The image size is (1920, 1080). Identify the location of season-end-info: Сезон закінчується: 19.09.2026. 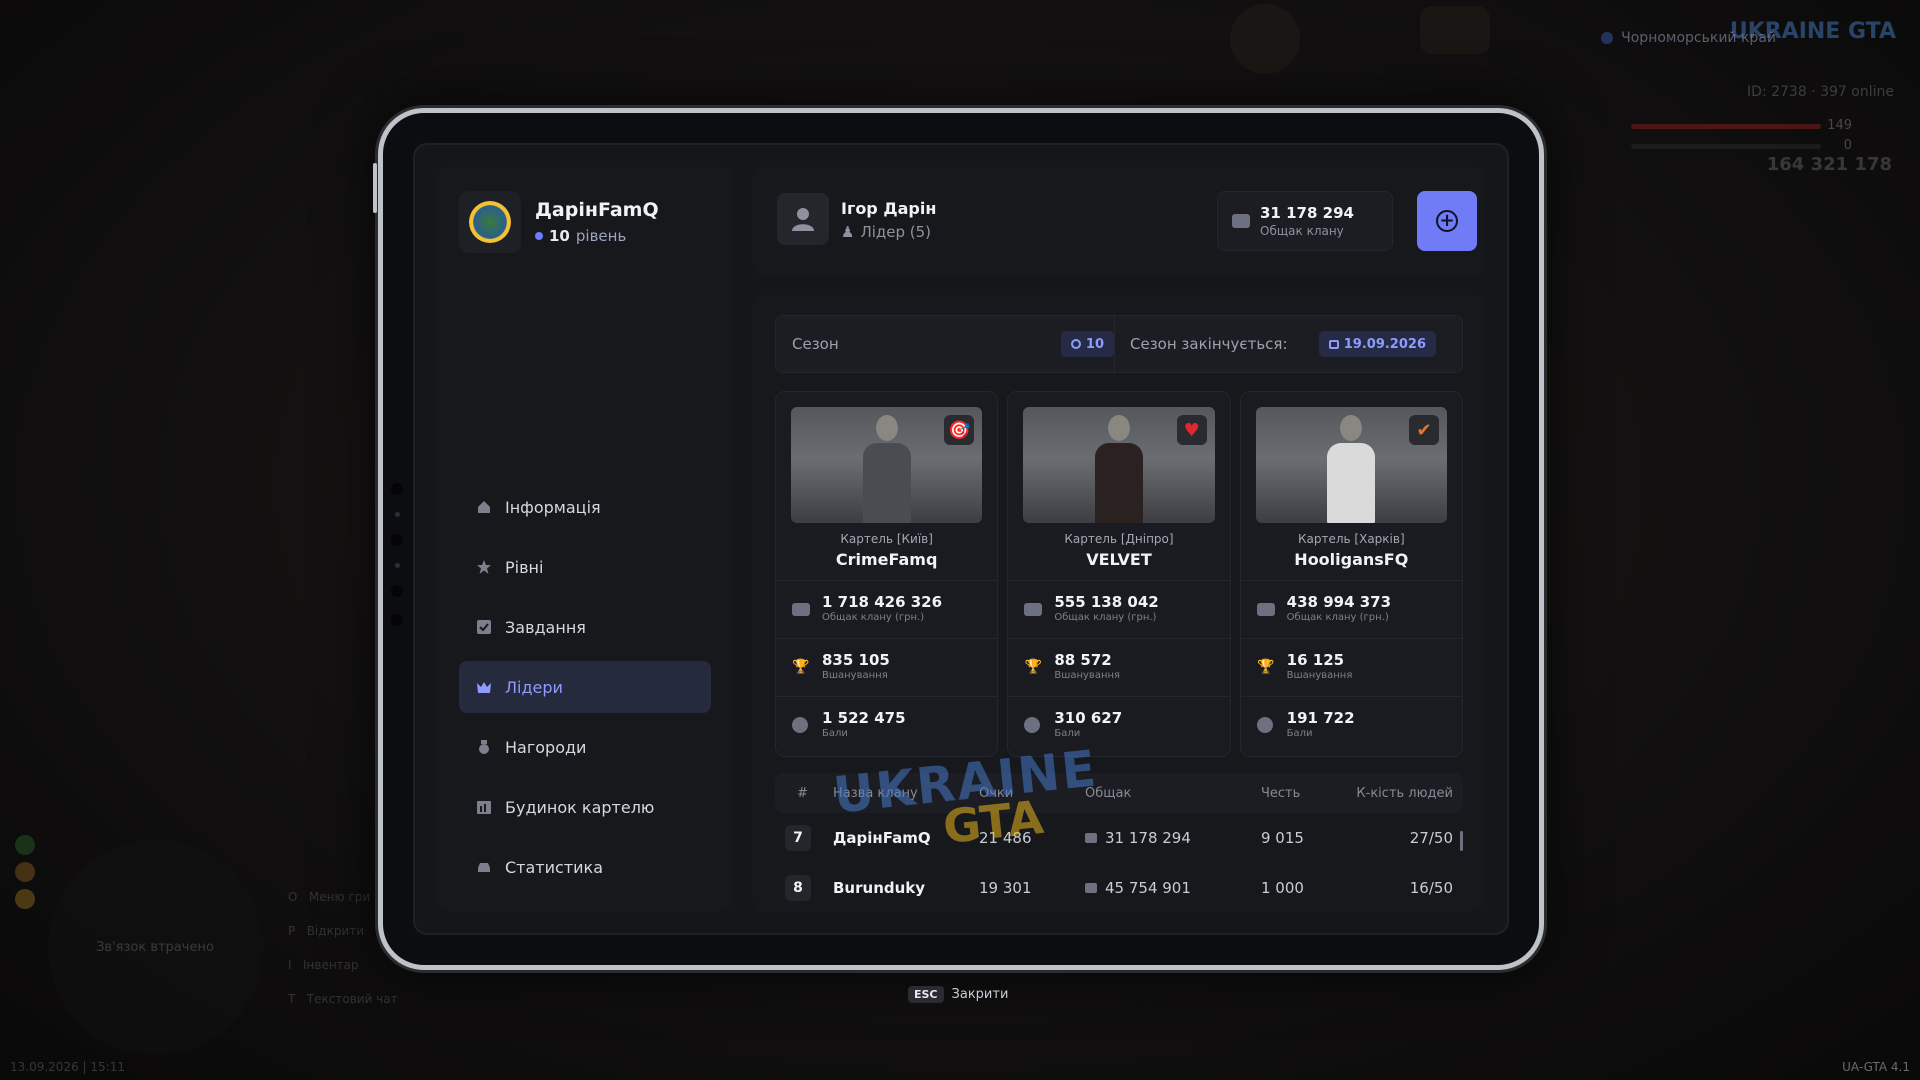
(1283, 344).